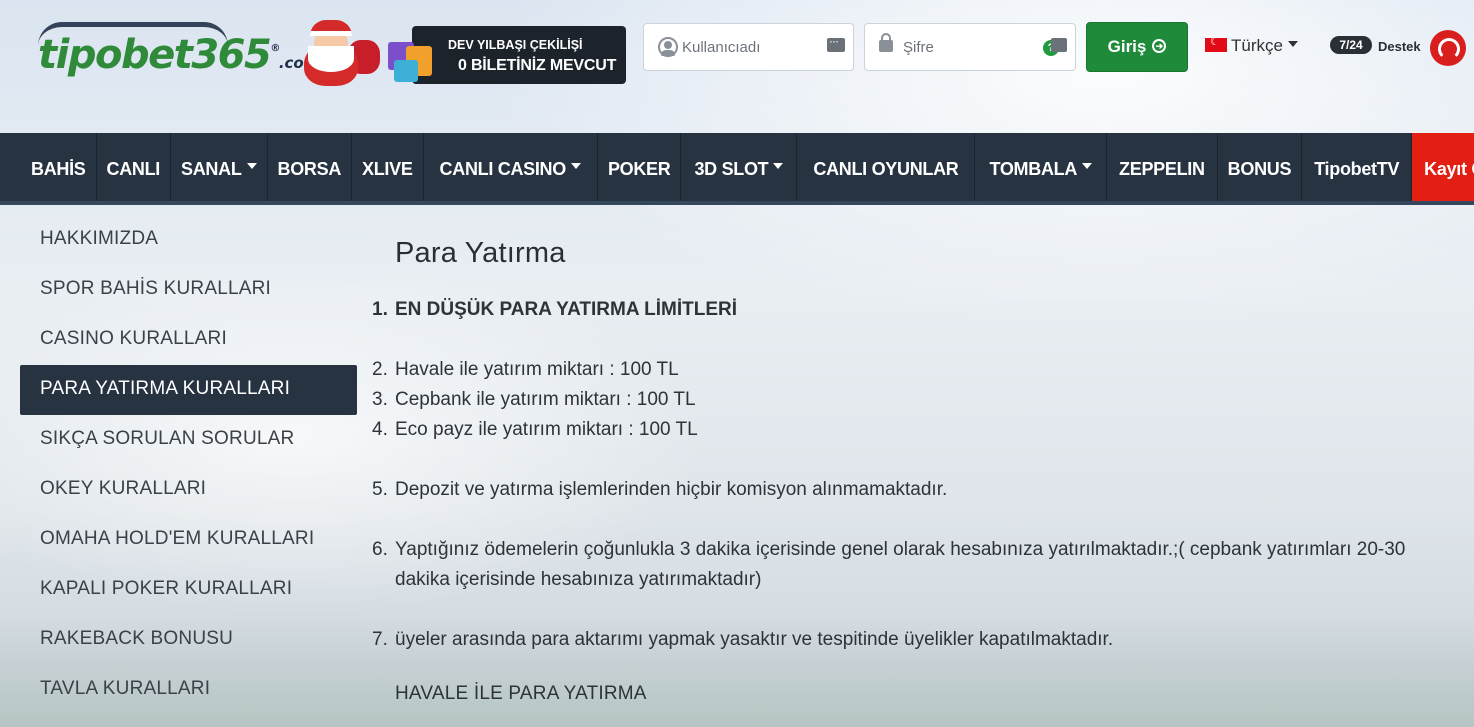 Image resolution: width=1474 pixels, height=727 pixels. What do you see at coordinates (1351, 45) in the screenshot?
I see `support-badge: 7/24` at bounding box center [1351, 45].